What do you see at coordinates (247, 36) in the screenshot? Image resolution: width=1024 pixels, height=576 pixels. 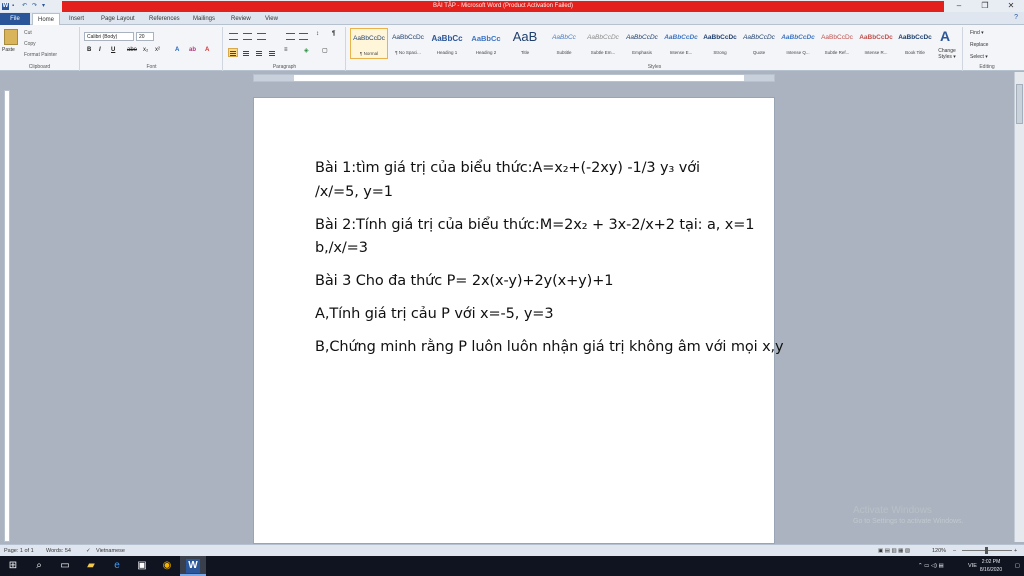 I see `numbering-icon` at bounding box center [247, 36].